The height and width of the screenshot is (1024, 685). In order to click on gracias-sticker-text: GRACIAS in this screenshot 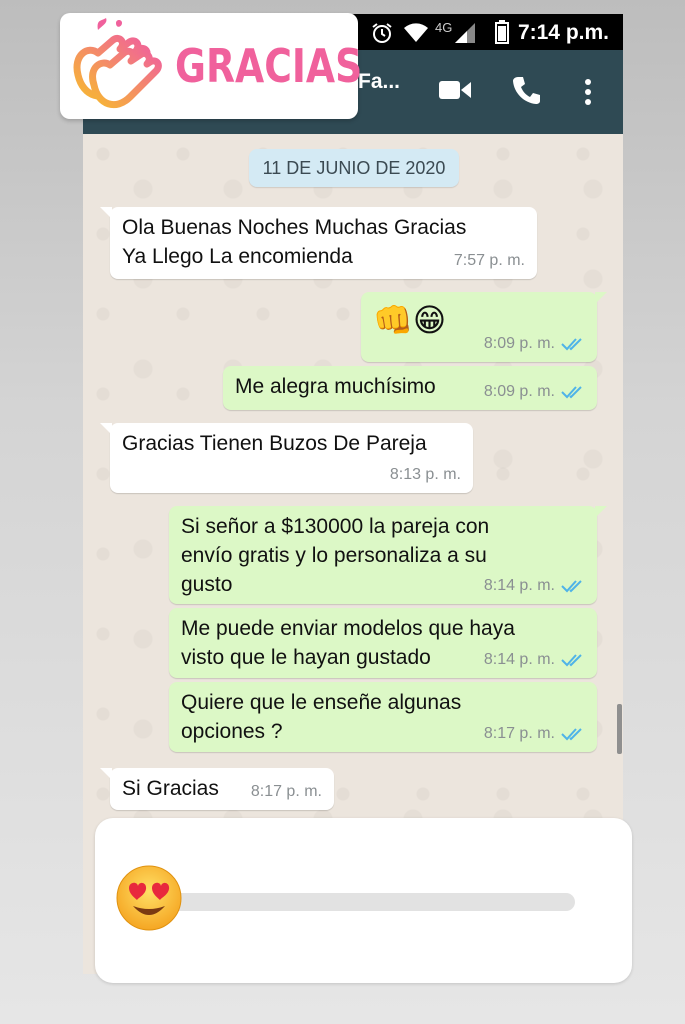, I will do `click(269, 66)`.